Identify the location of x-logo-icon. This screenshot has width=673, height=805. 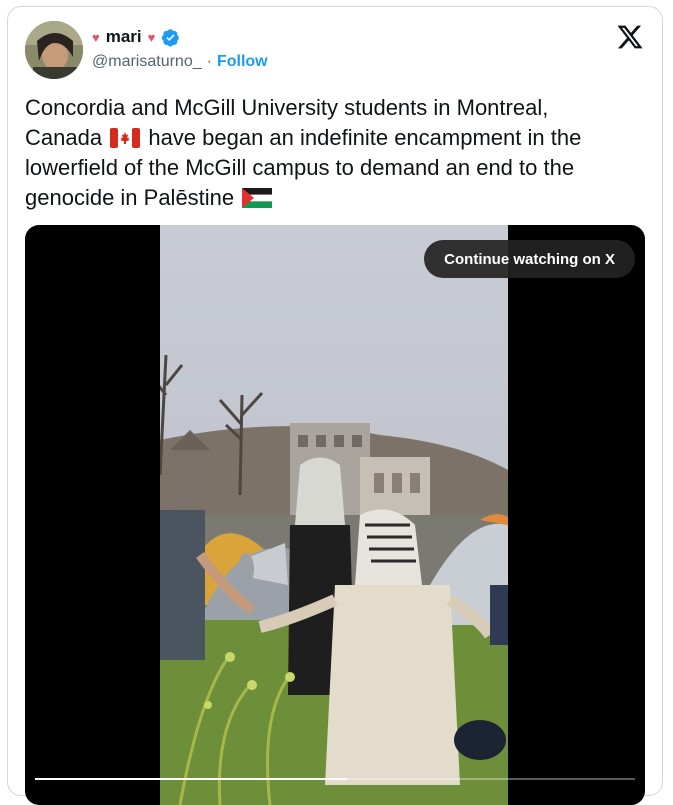
(630, 37).